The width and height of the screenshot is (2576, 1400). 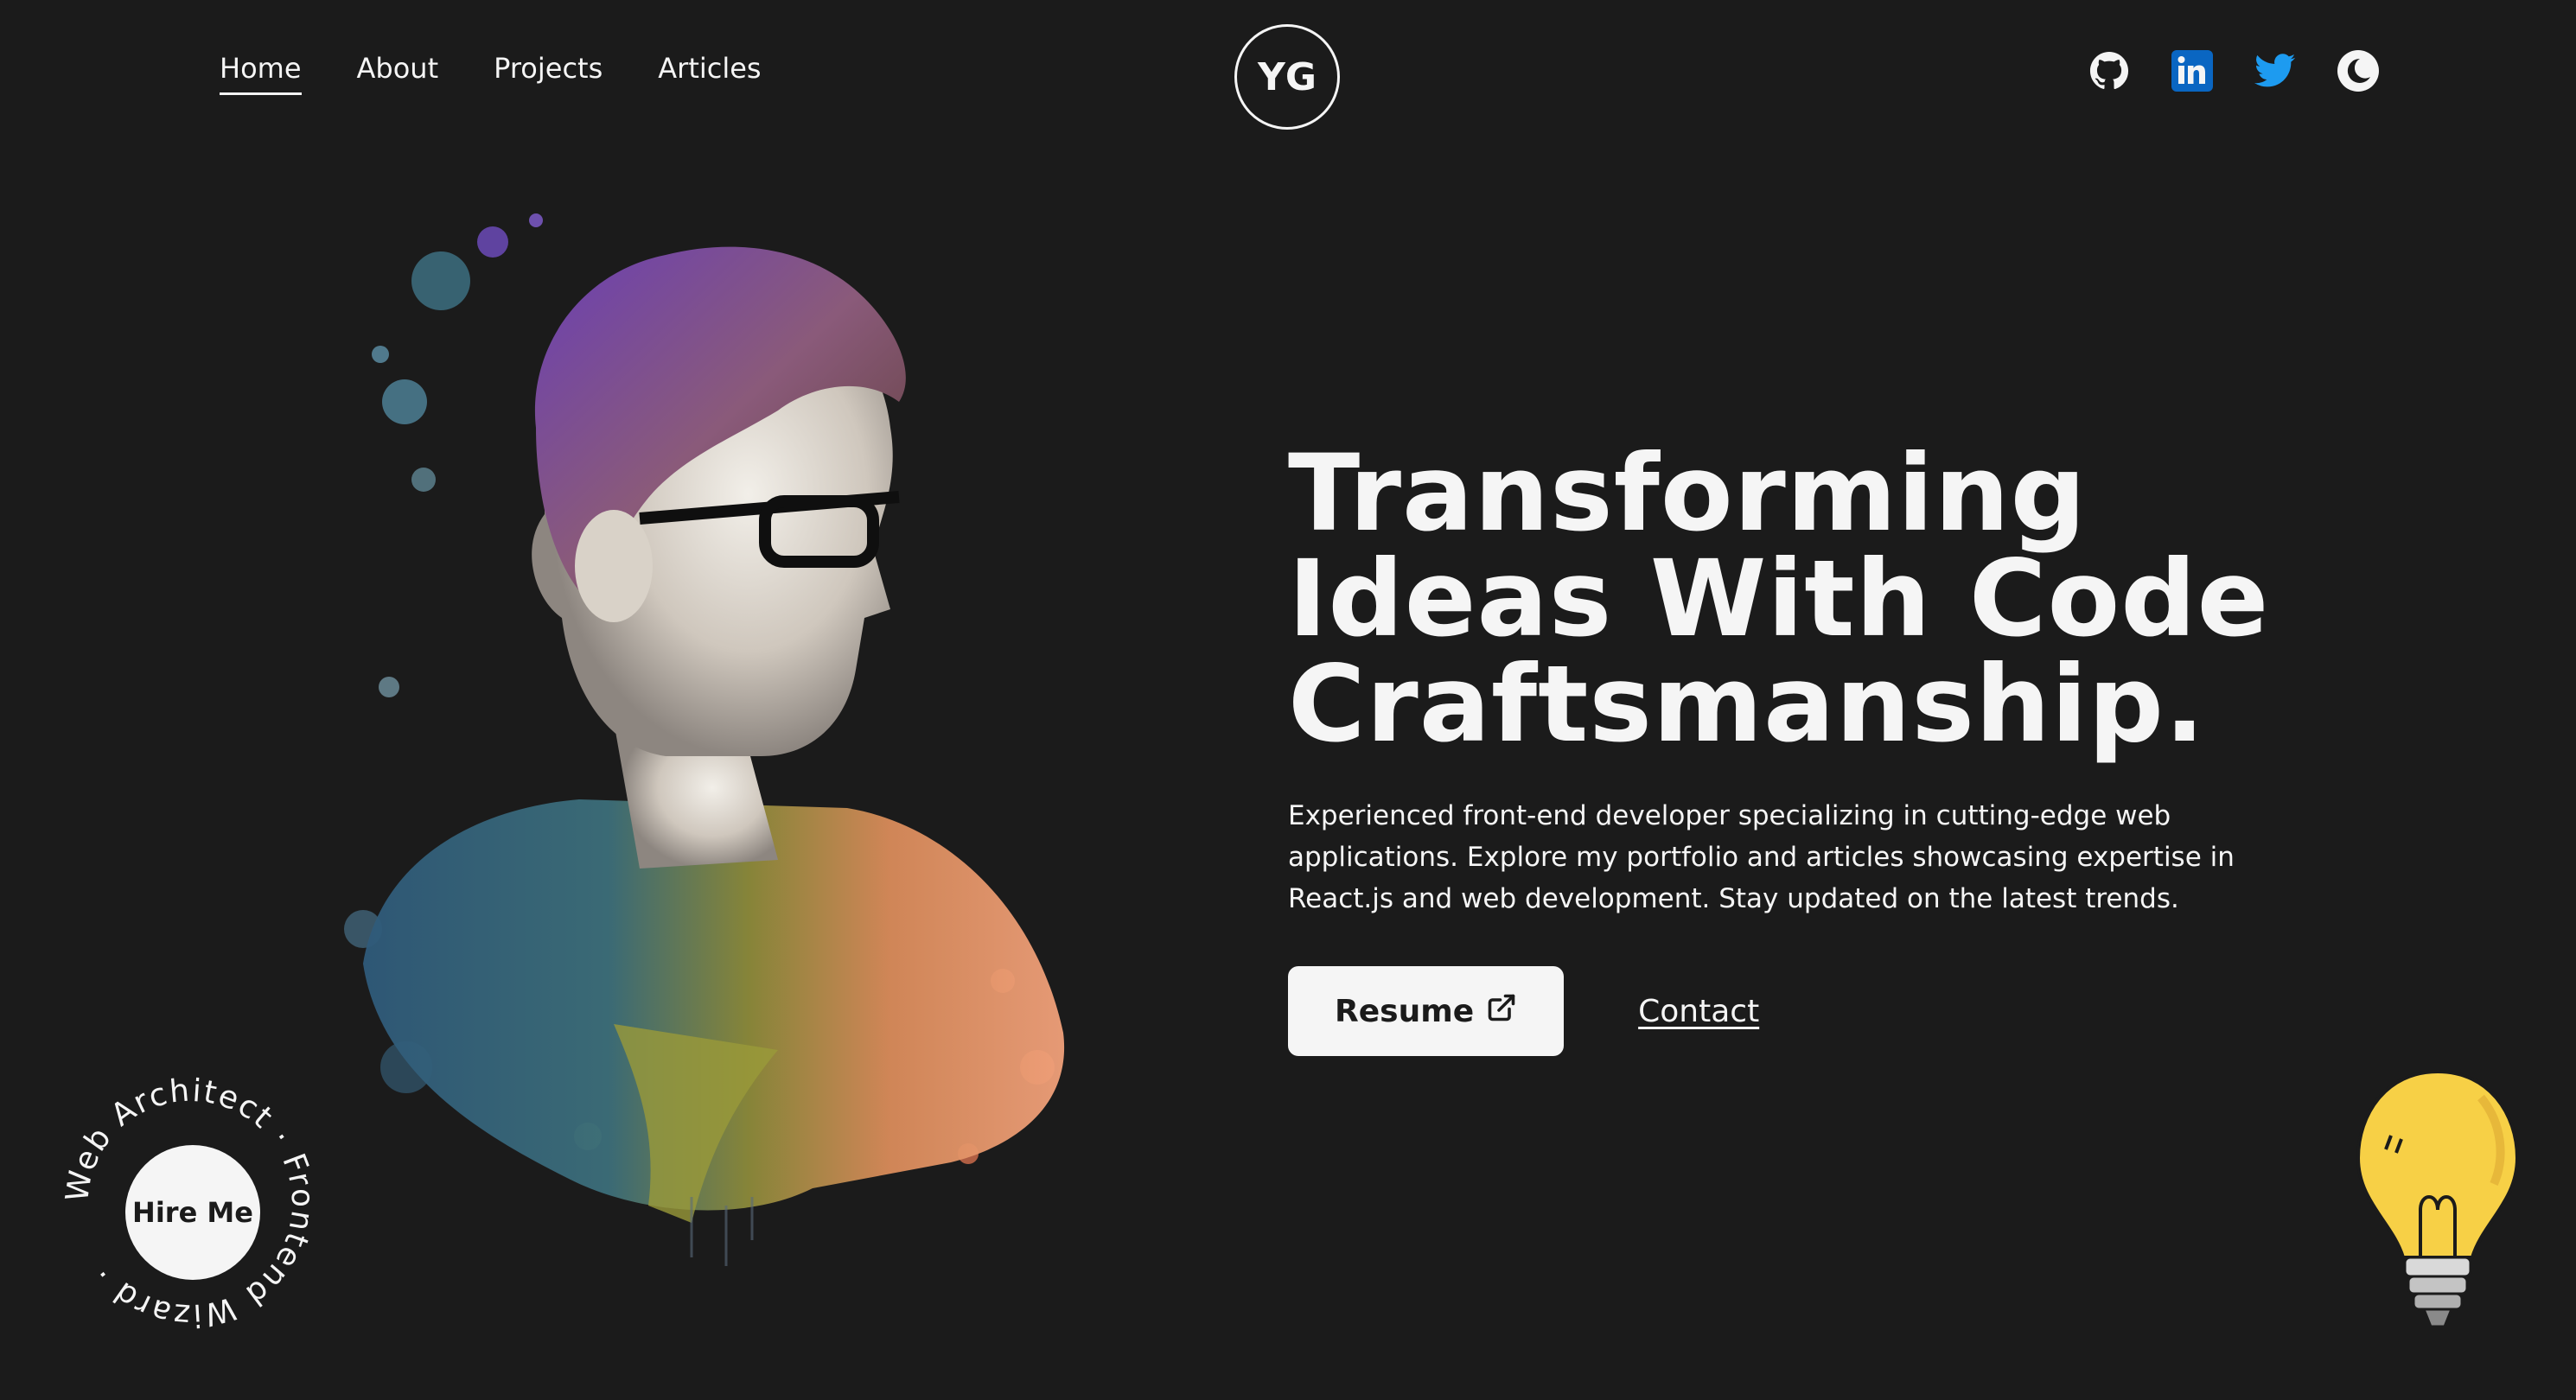 What do you see at coordinates (1287, 77) in the screenshot?
I see `site-logo: YG` at bounding box center [1287, 77].